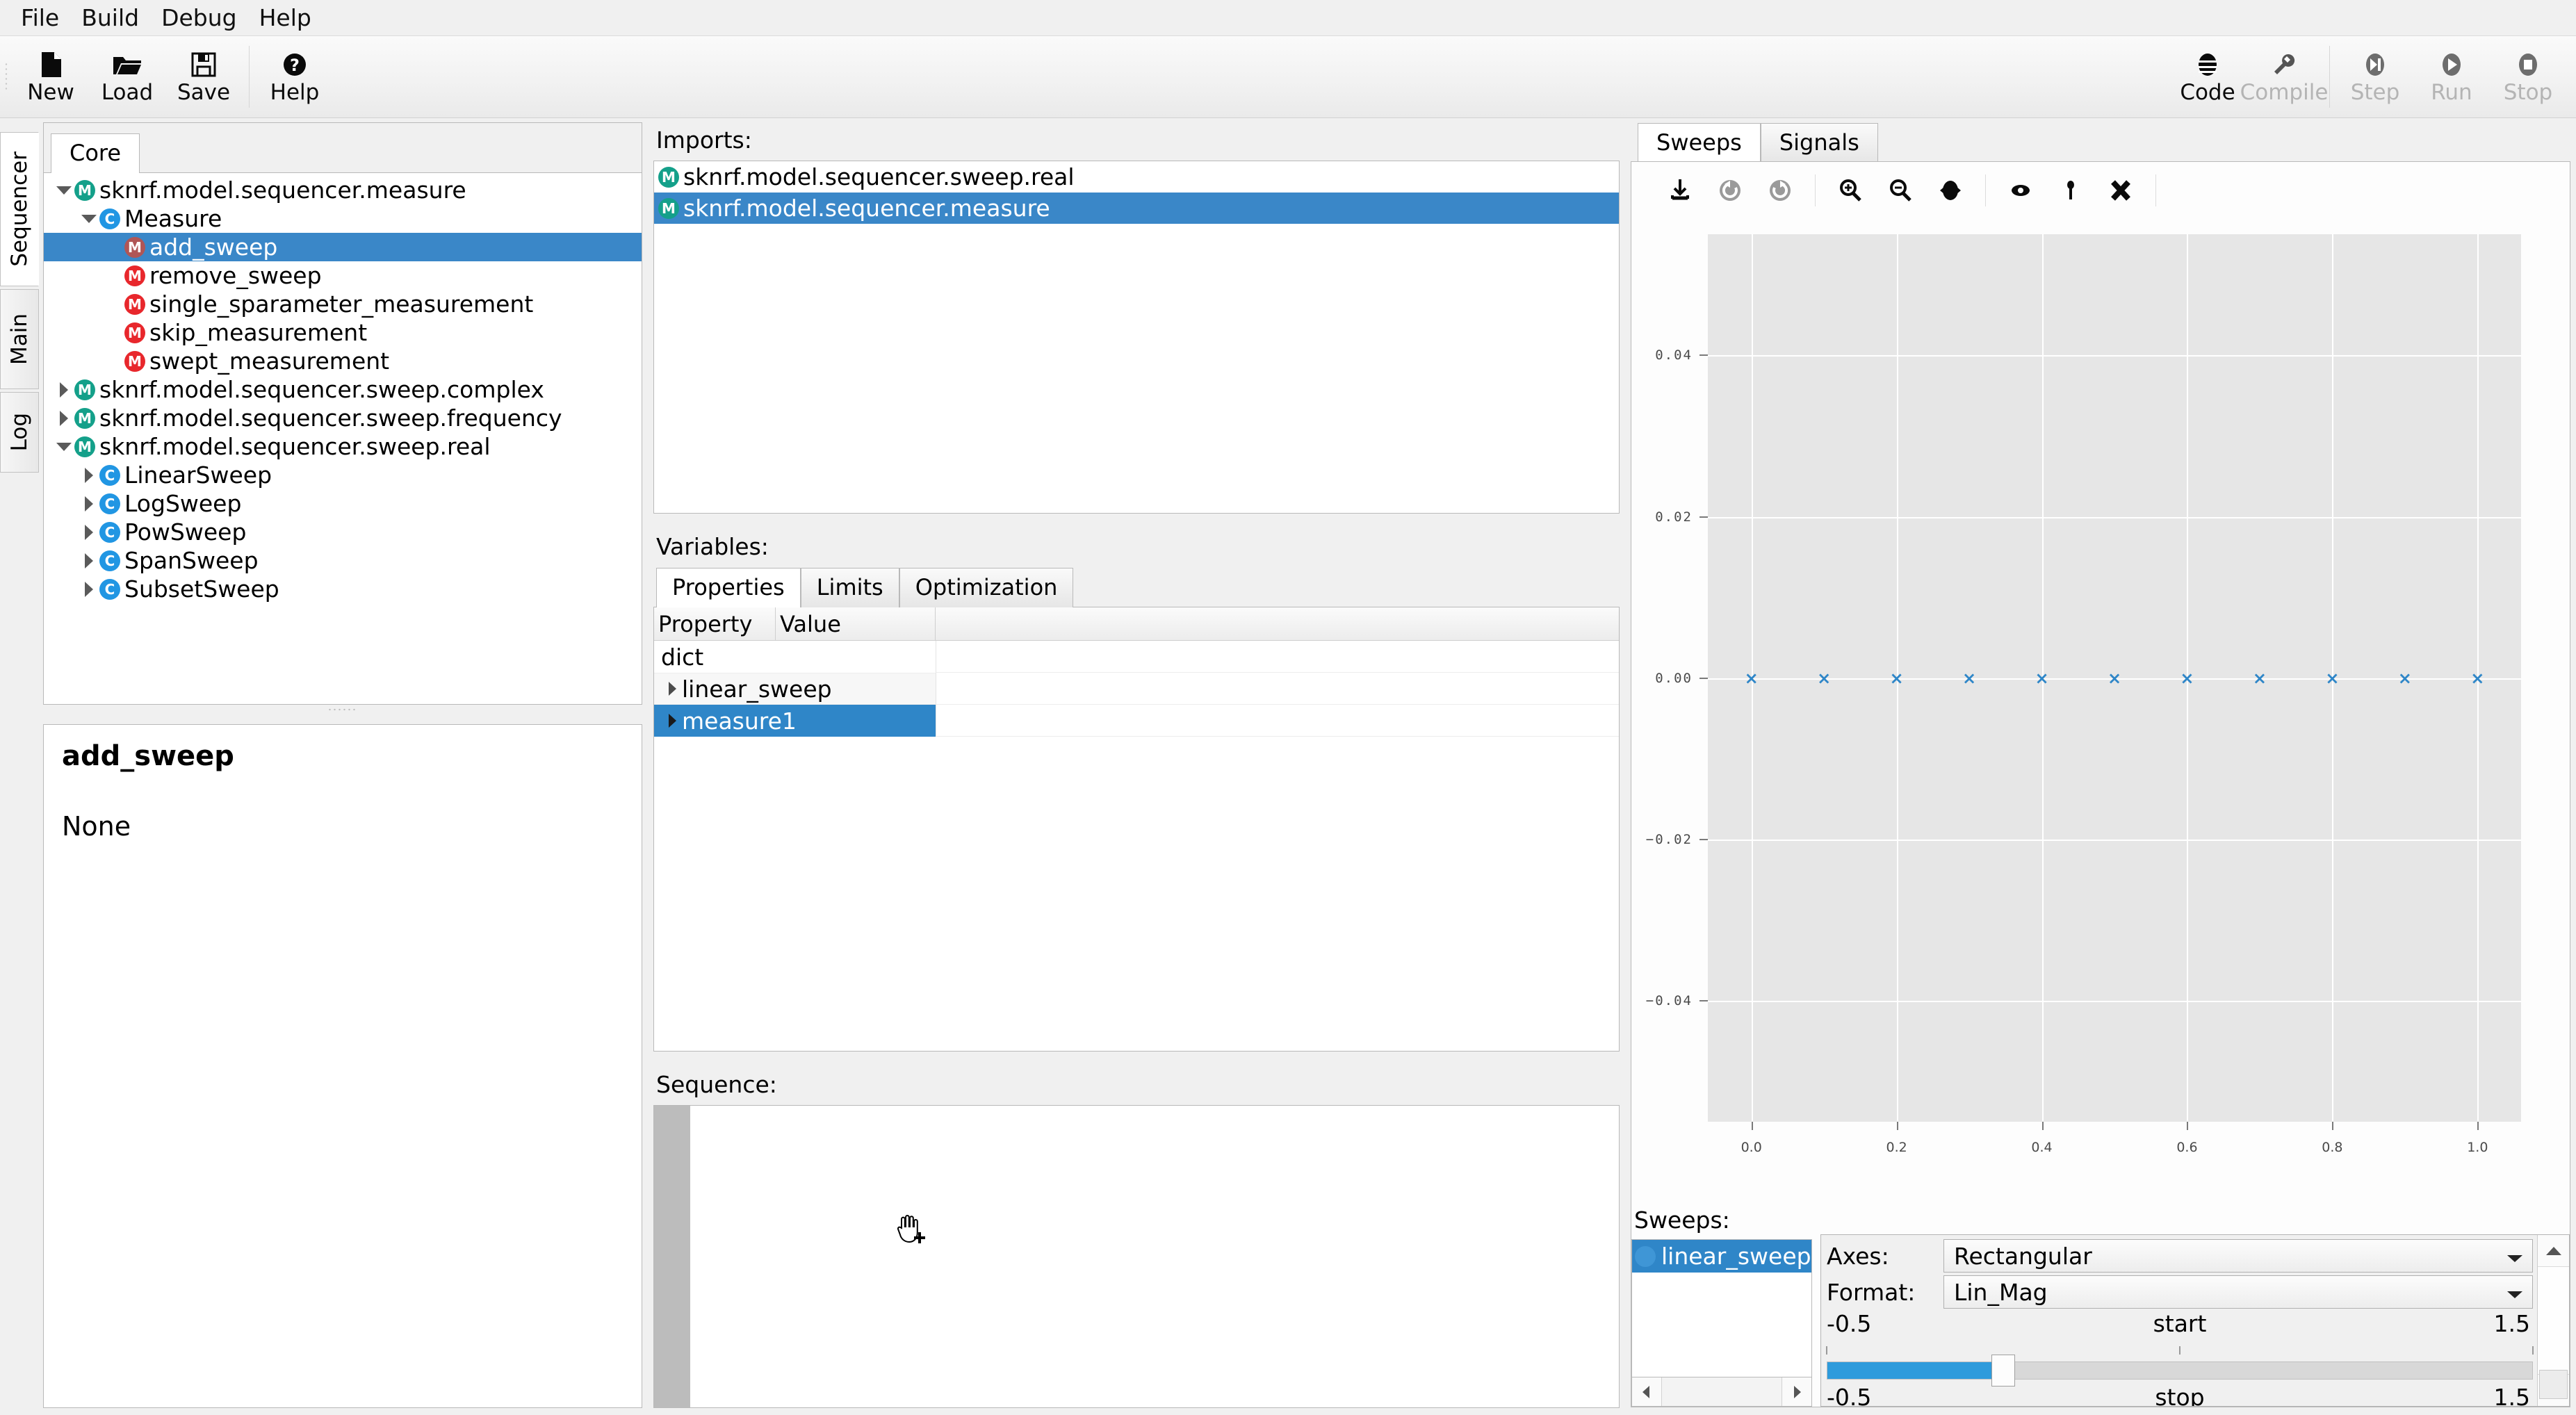  What do you see at coordinates (330, 418) in the screenshot?
I see `tree-item-label: sknrf.model.sequencer.sweep.frequency` at bounding box center [330, 418].